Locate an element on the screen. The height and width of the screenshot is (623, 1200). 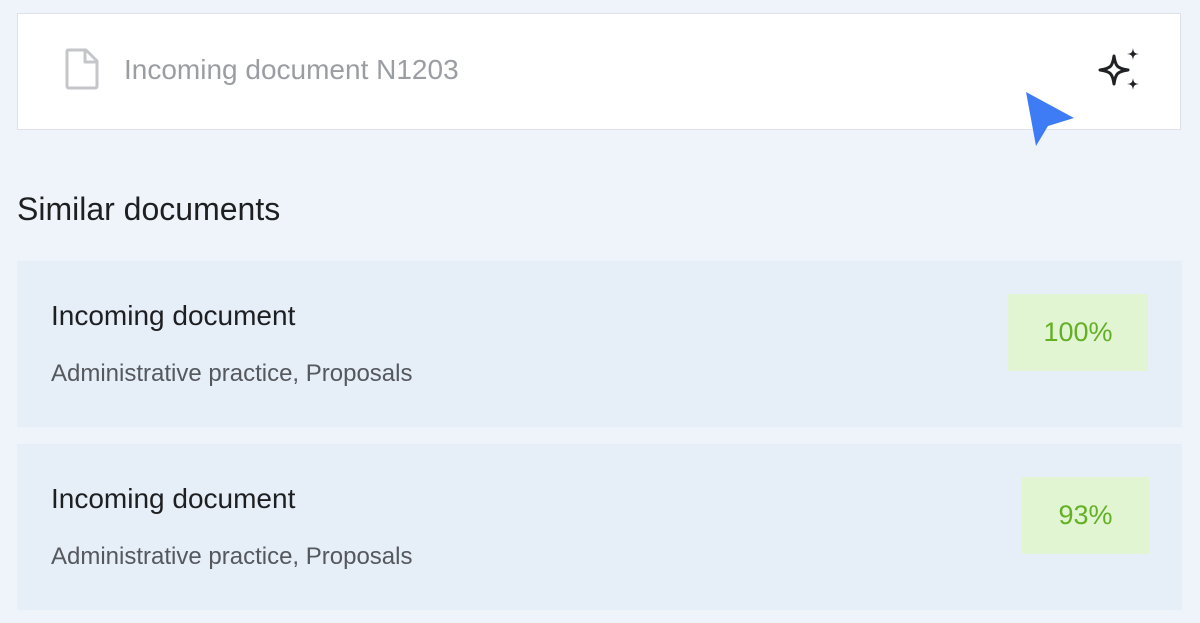
mouse-pointer-icon is located at coordinates (1050, 119).